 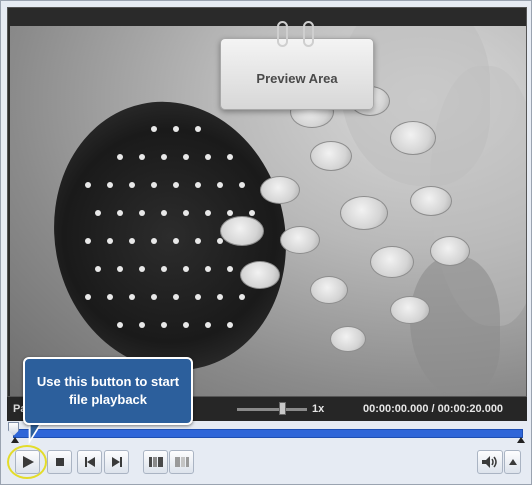 I want to click on mark-out-icon, so click(x=181, y=462).